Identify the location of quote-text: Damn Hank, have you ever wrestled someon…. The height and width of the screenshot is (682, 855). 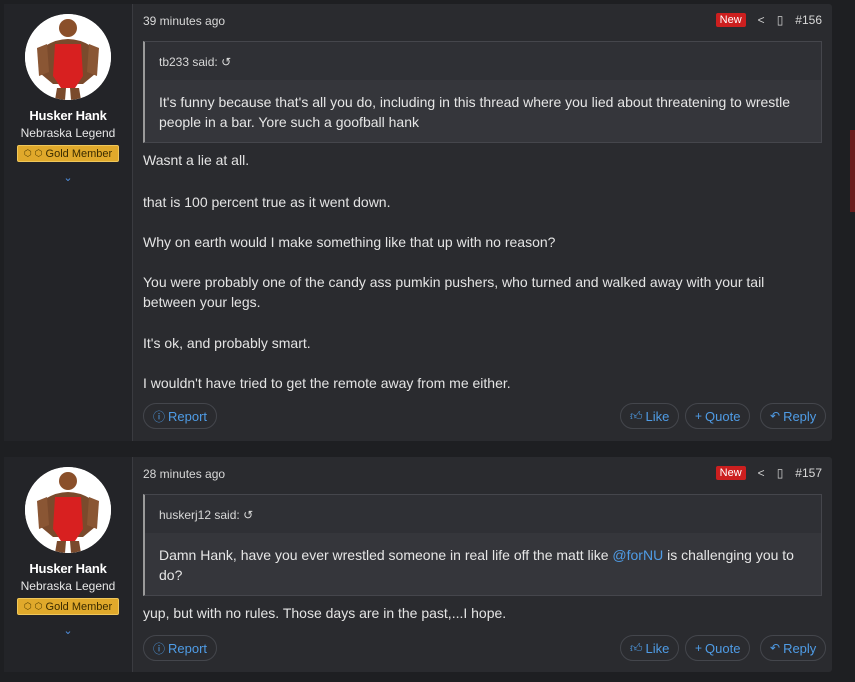
(483, 564).